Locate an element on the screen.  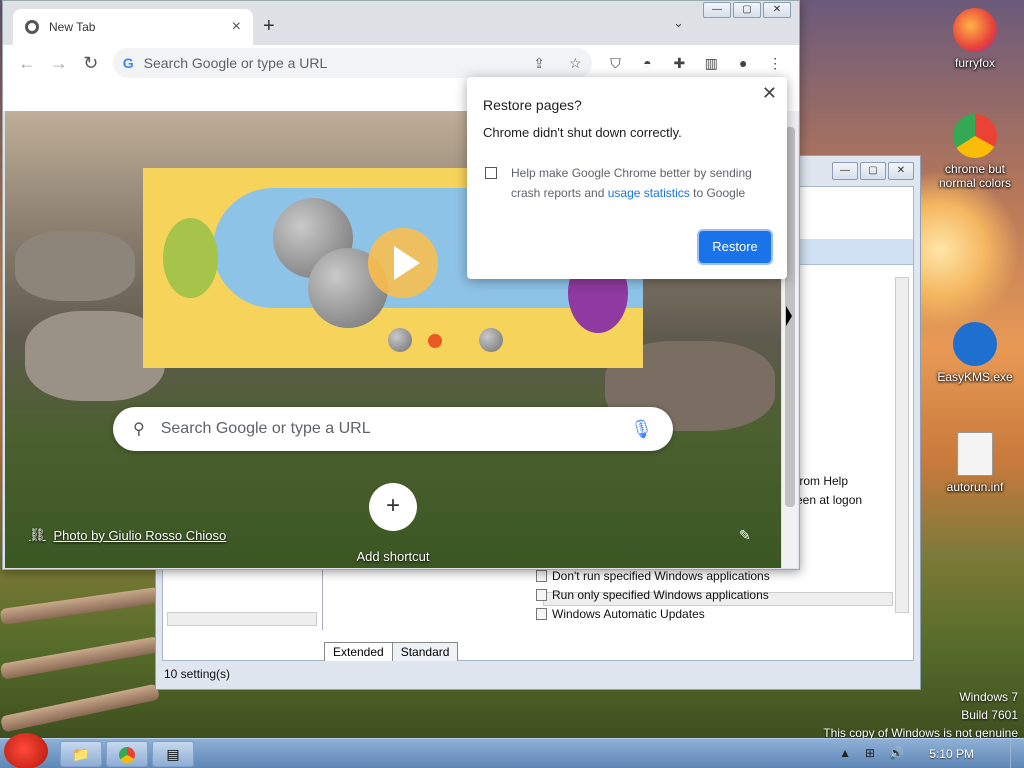
easykms-icon is located at coordinates (975, 344).